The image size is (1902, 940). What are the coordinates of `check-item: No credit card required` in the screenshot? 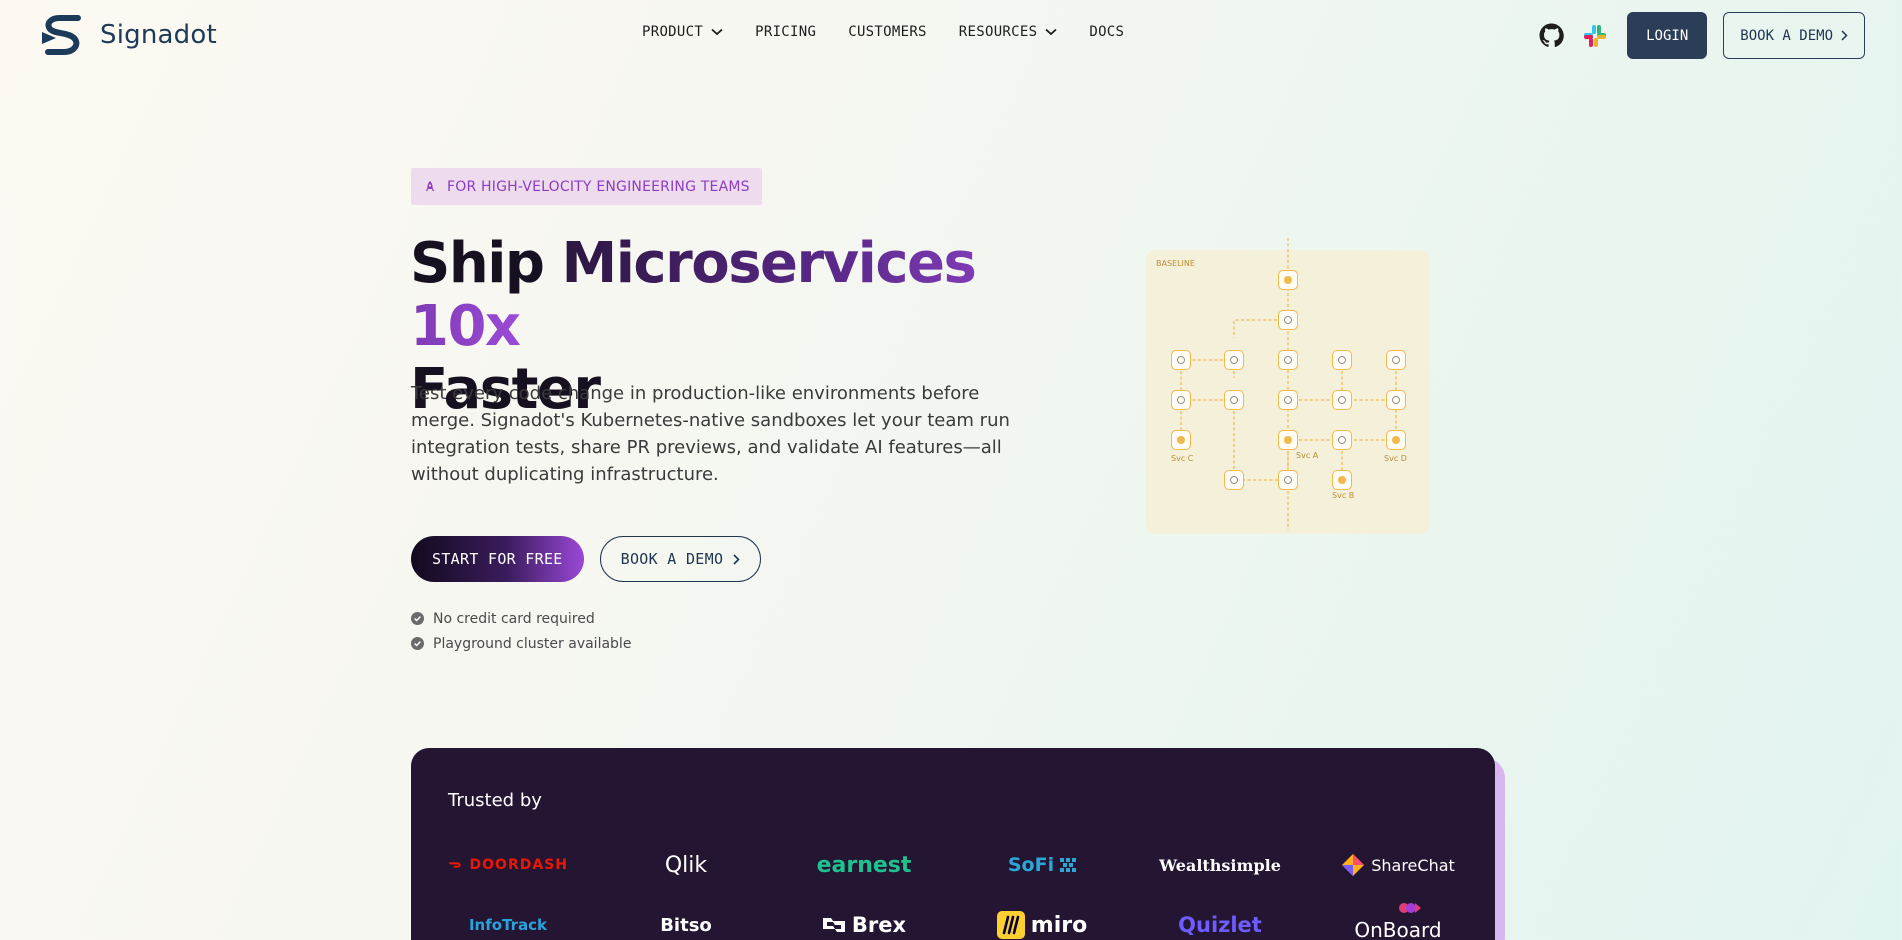 It's located at (521, 618).